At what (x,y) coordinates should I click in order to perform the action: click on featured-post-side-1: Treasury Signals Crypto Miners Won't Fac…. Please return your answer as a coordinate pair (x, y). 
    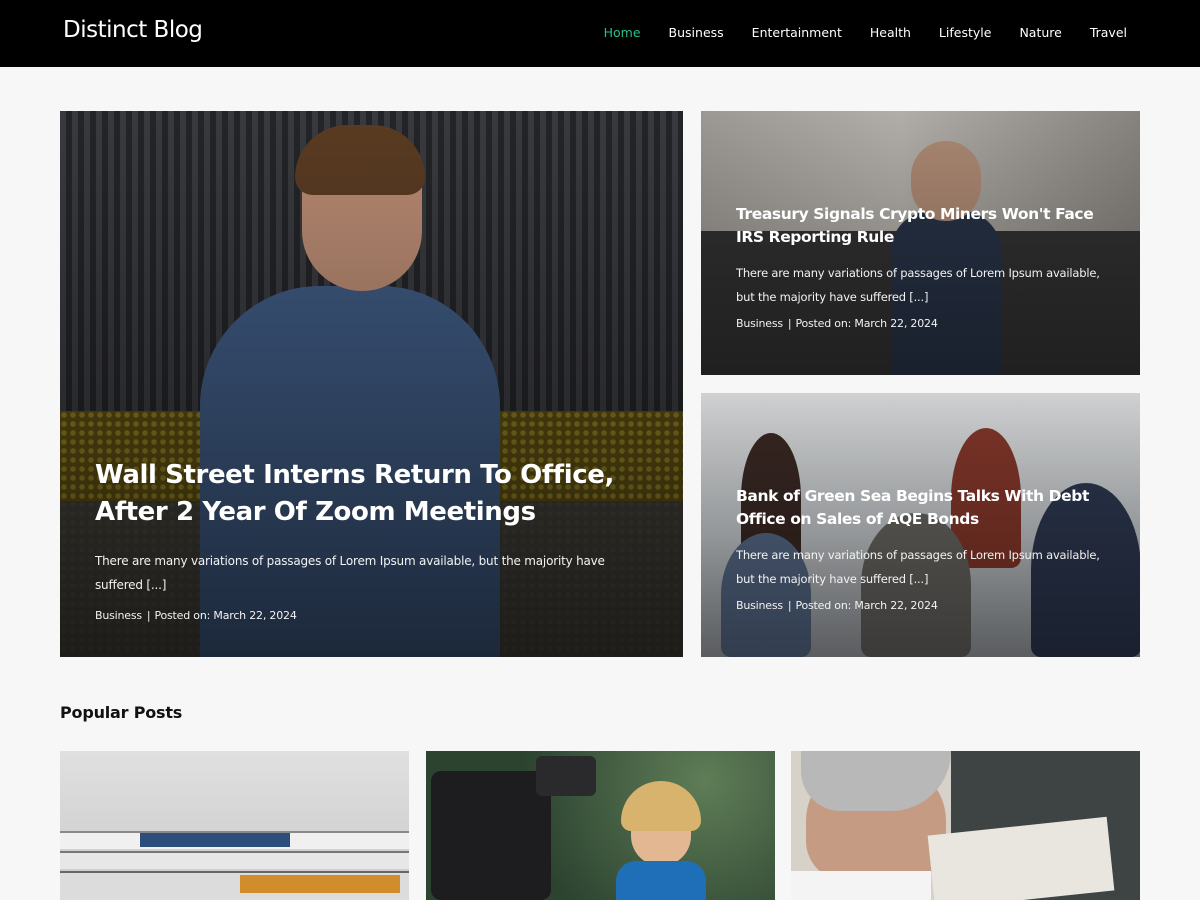
    Looking at the image, I should click on (920, 243).